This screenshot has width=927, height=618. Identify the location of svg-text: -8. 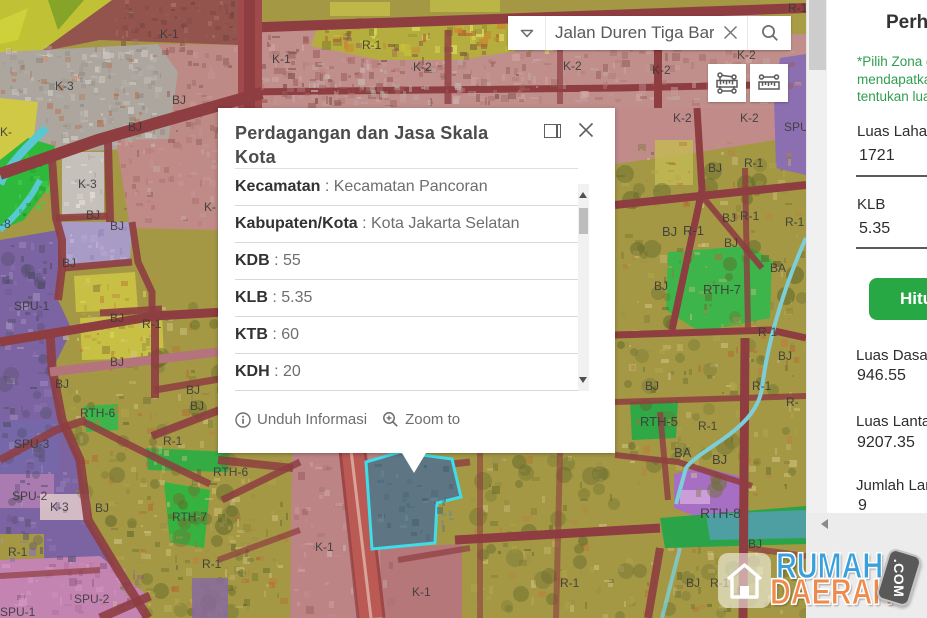
(5, 224).